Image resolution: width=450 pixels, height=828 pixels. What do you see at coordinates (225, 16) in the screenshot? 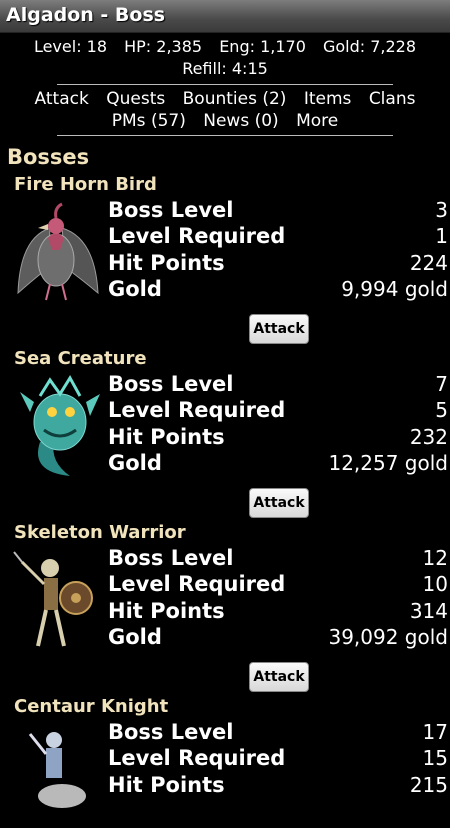
I see `title-bar: Algadon - Boss` at bounding box center [225, 16].